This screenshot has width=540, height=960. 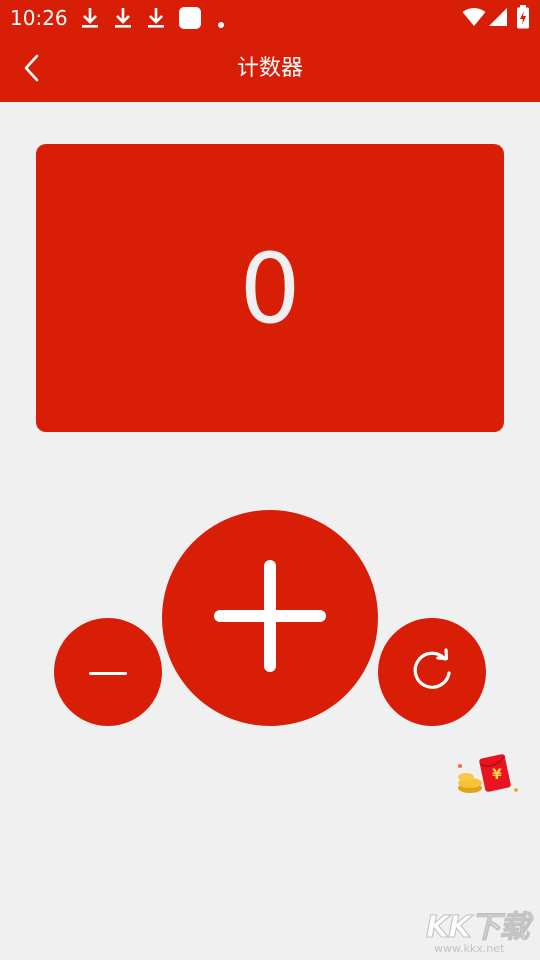 What do you see at coordinates (221, 23) in the screenshot?
I see `dot-icon` at bounding box center [221, 23].